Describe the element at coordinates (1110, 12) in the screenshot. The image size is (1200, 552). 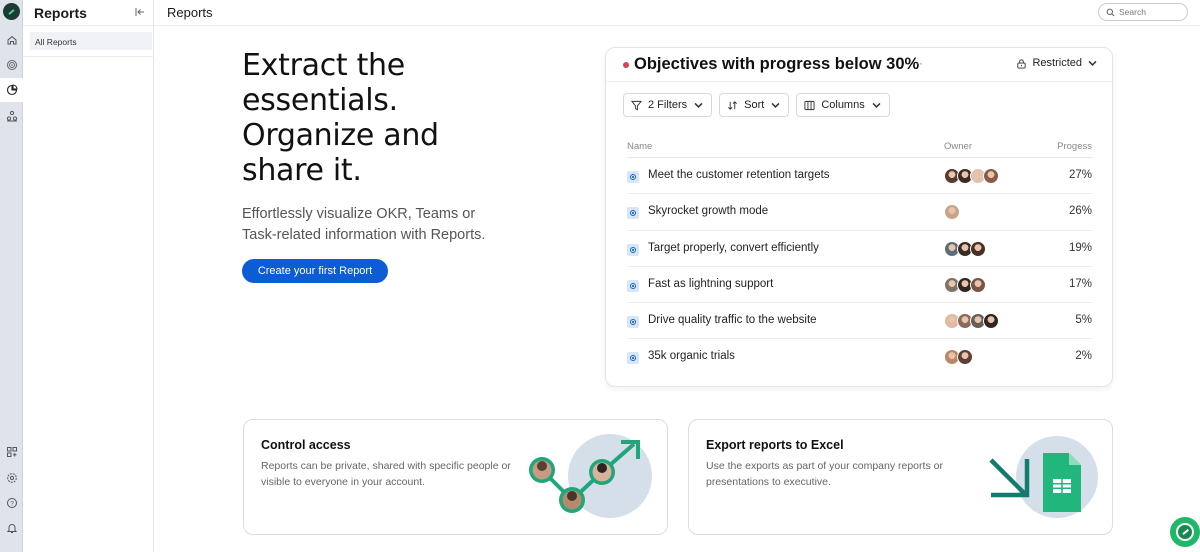
I see `search-icon` at that location.